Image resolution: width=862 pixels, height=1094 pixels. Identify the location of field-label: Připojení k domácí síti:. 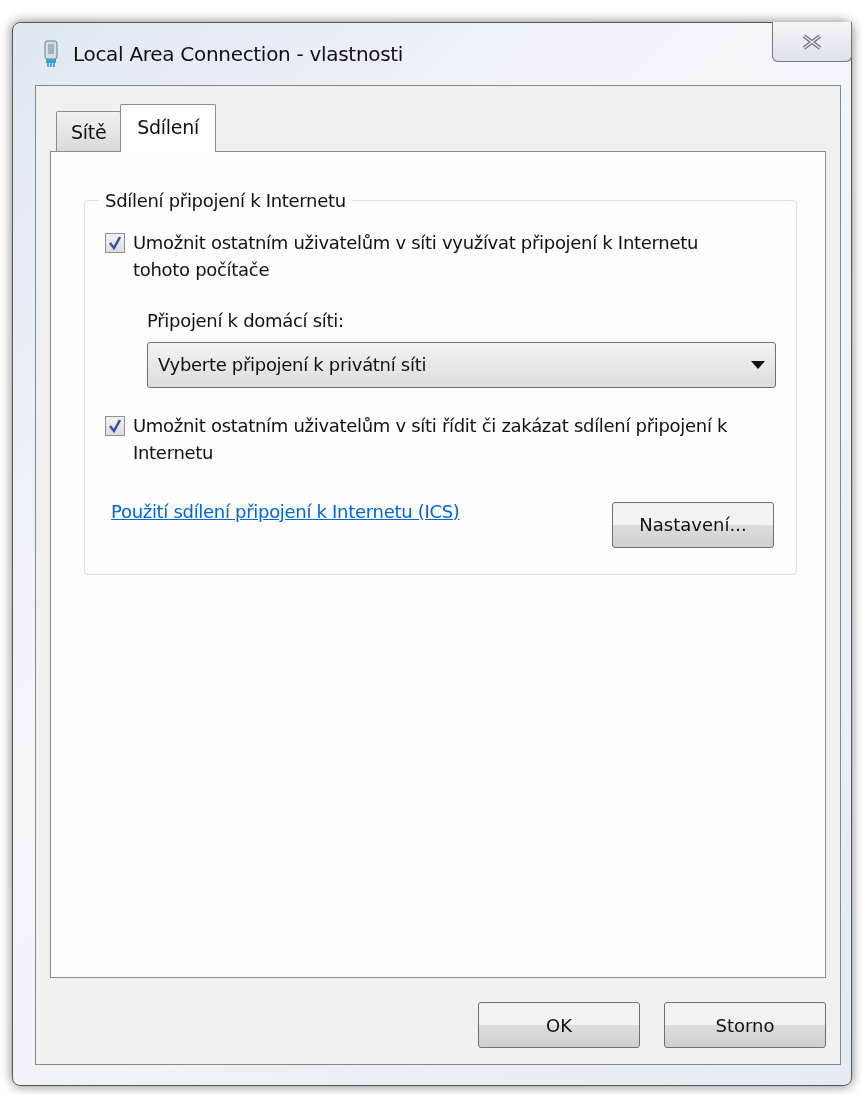
(246, 320).